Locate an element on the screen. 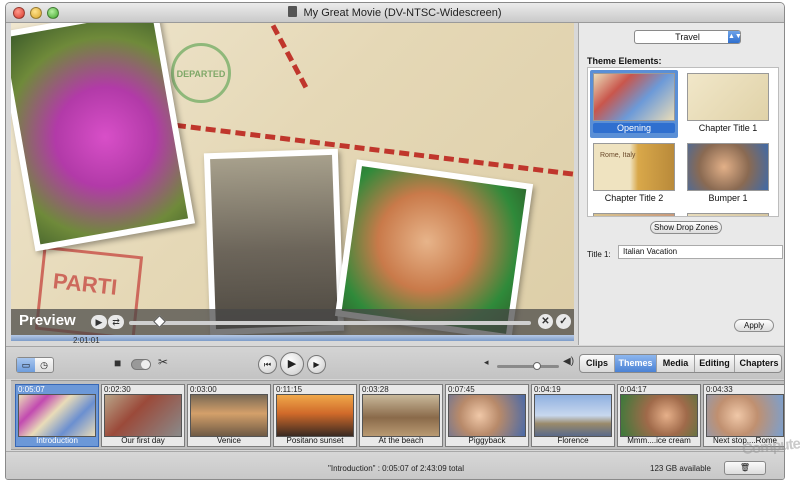 Image resolution: width=800 pixels, height=493 pixels. clip-item: 0:05:07 Introduction is located at coordinates (57, 415).